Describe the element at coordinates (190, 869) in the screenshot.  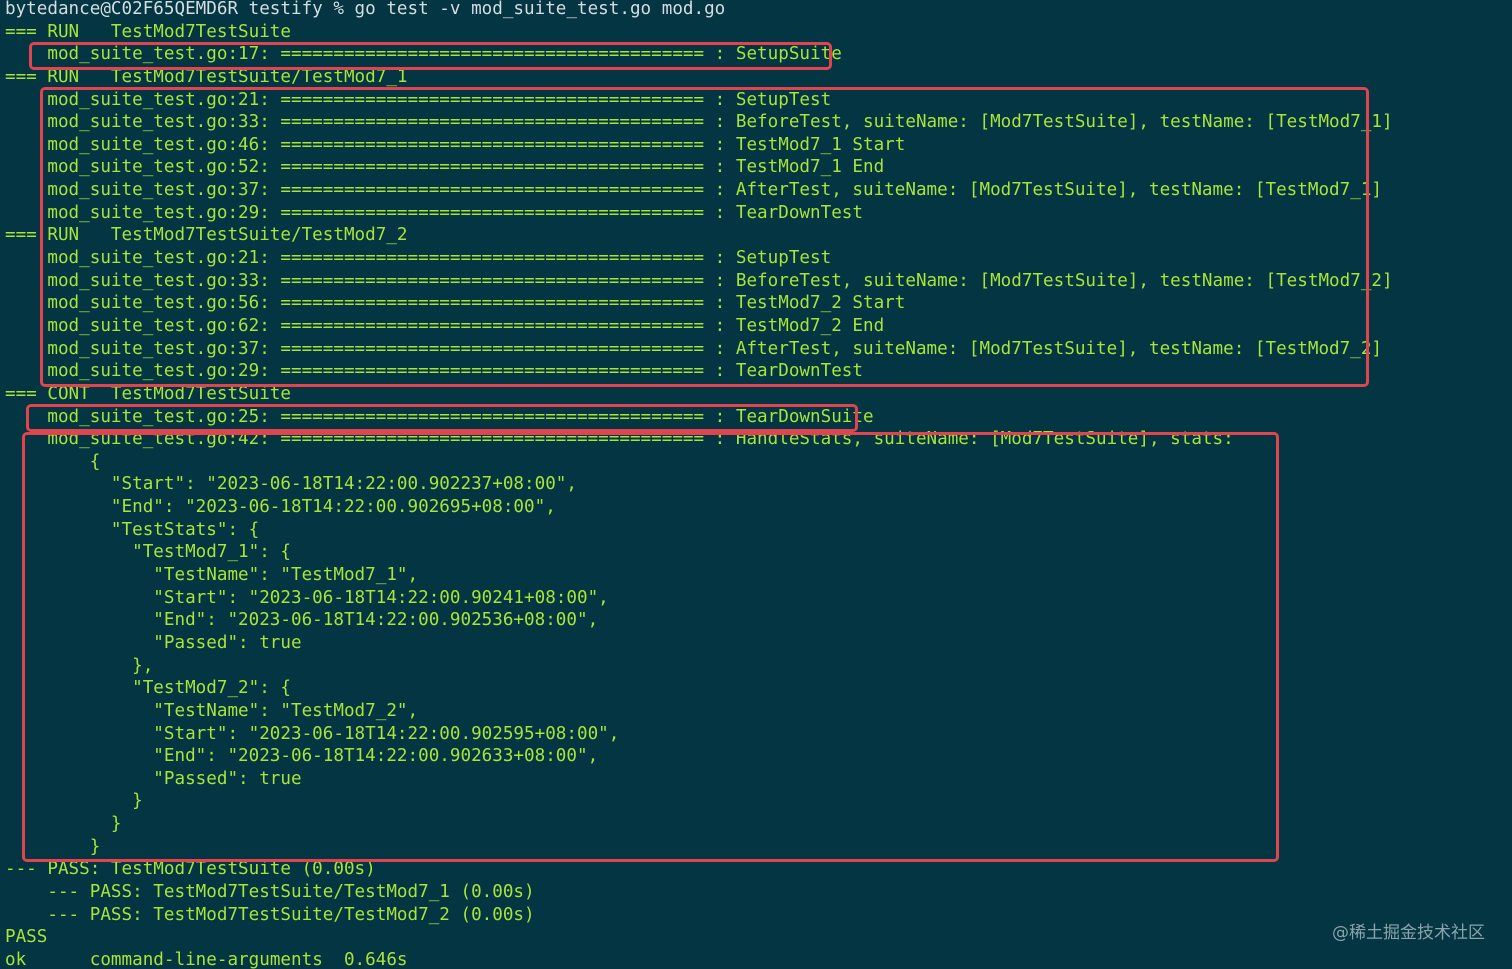
I see `output-line: --- PASS: TestMod7TestSuite (0.00s)` at that location.